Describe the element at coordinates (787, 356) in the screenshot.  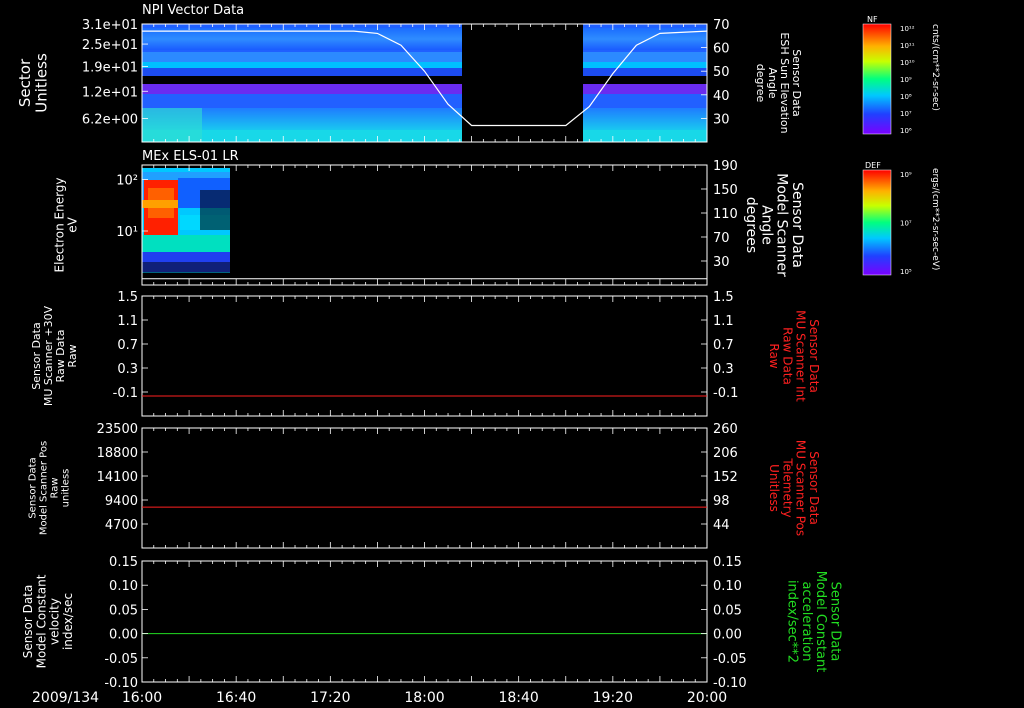
I see `y-axis-label-line: Raw Data` at that location.